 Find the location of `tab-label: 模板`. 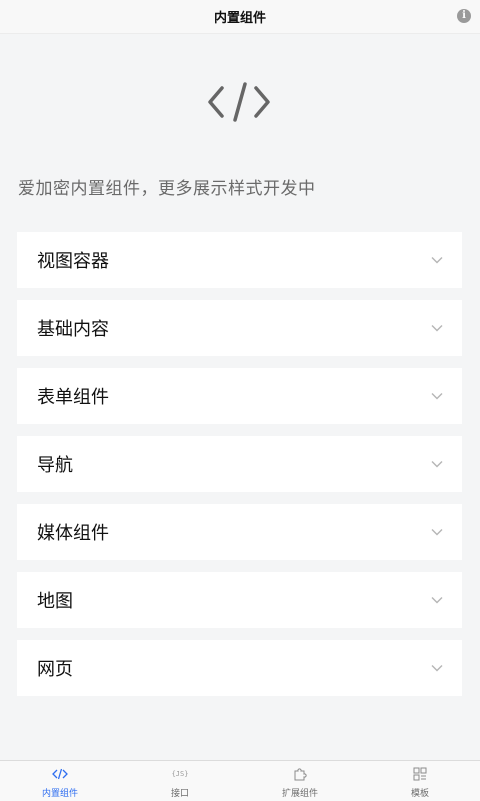

tab-label: 模板 is located at coordinates (419, 794).